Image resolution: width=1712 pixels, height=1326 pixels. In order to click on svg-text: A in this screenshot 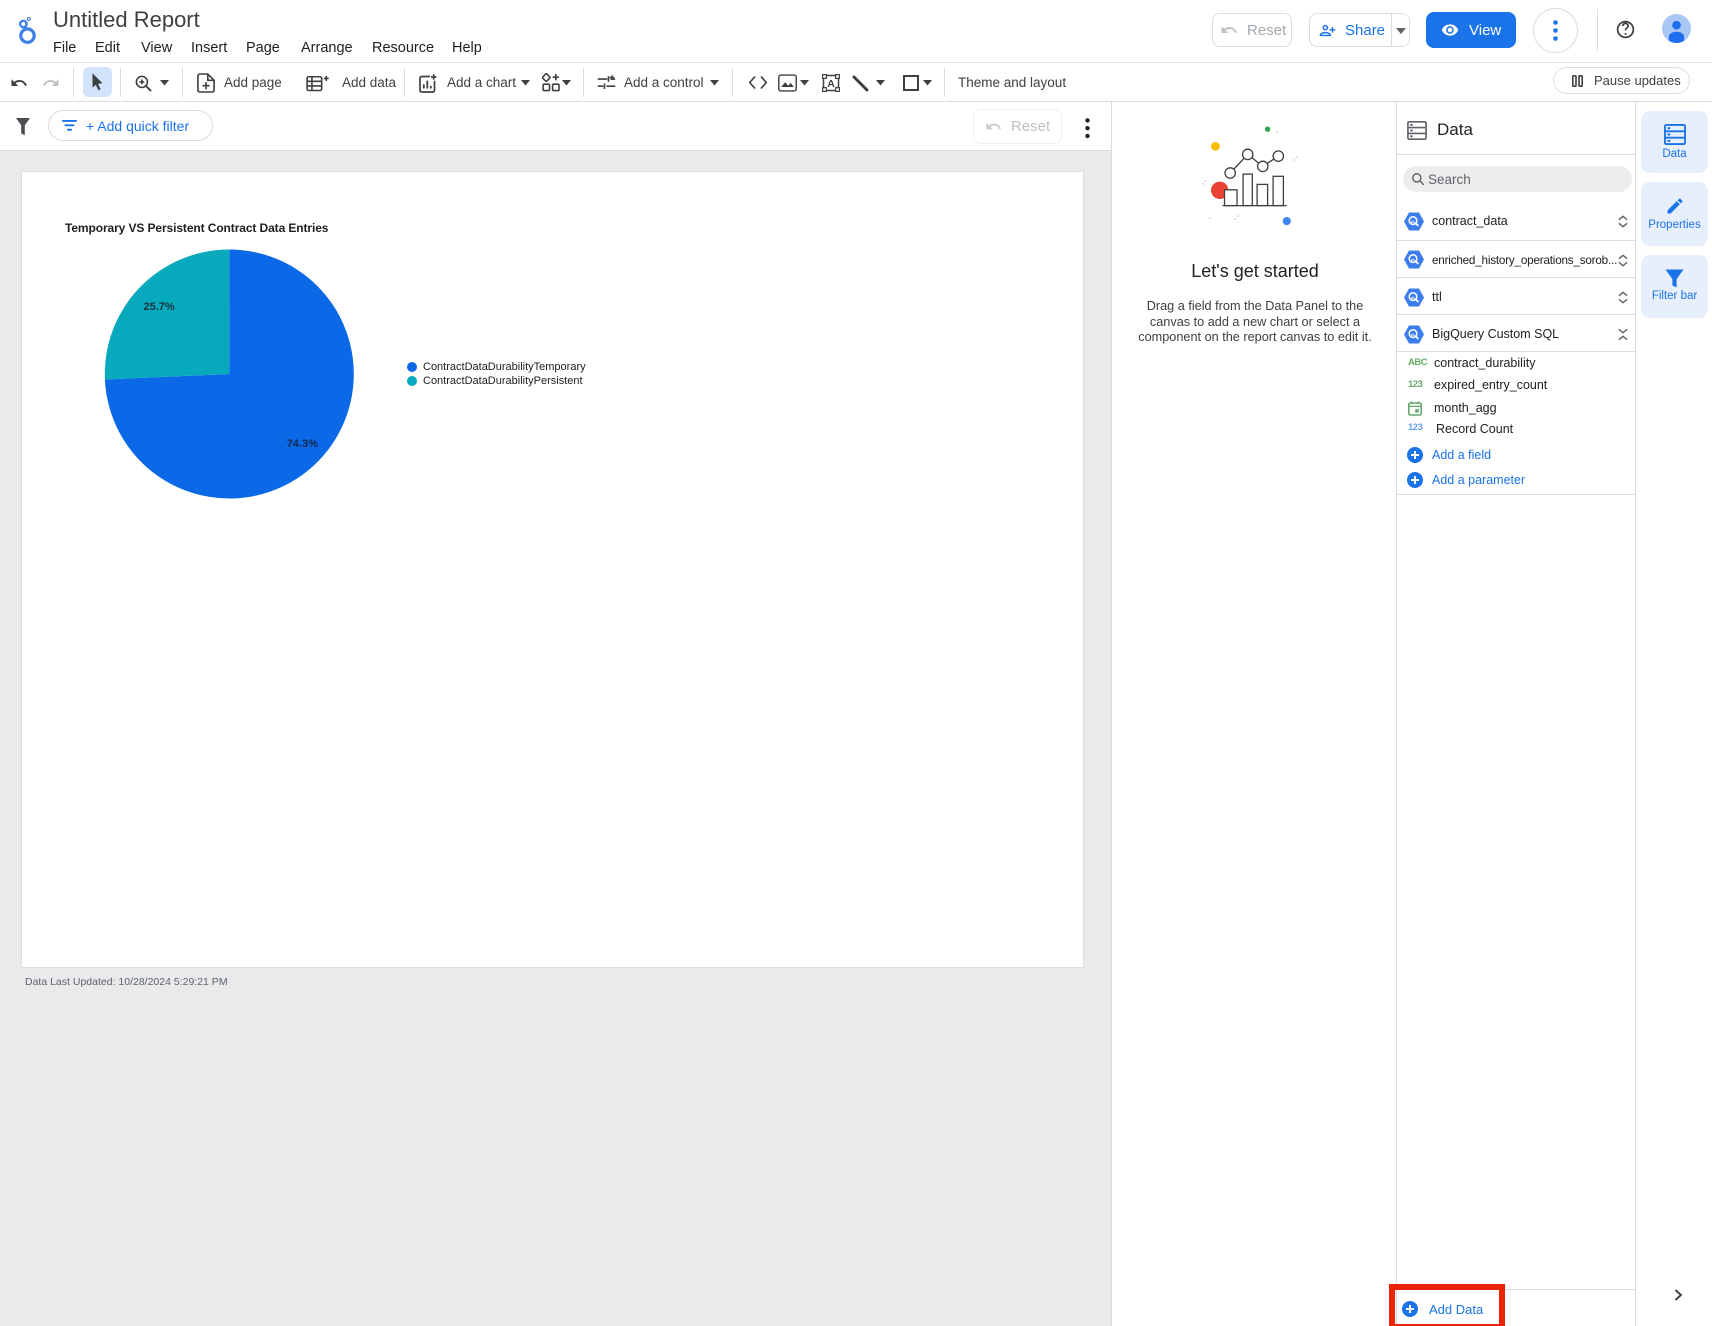, I will do `click(831, 84)`.